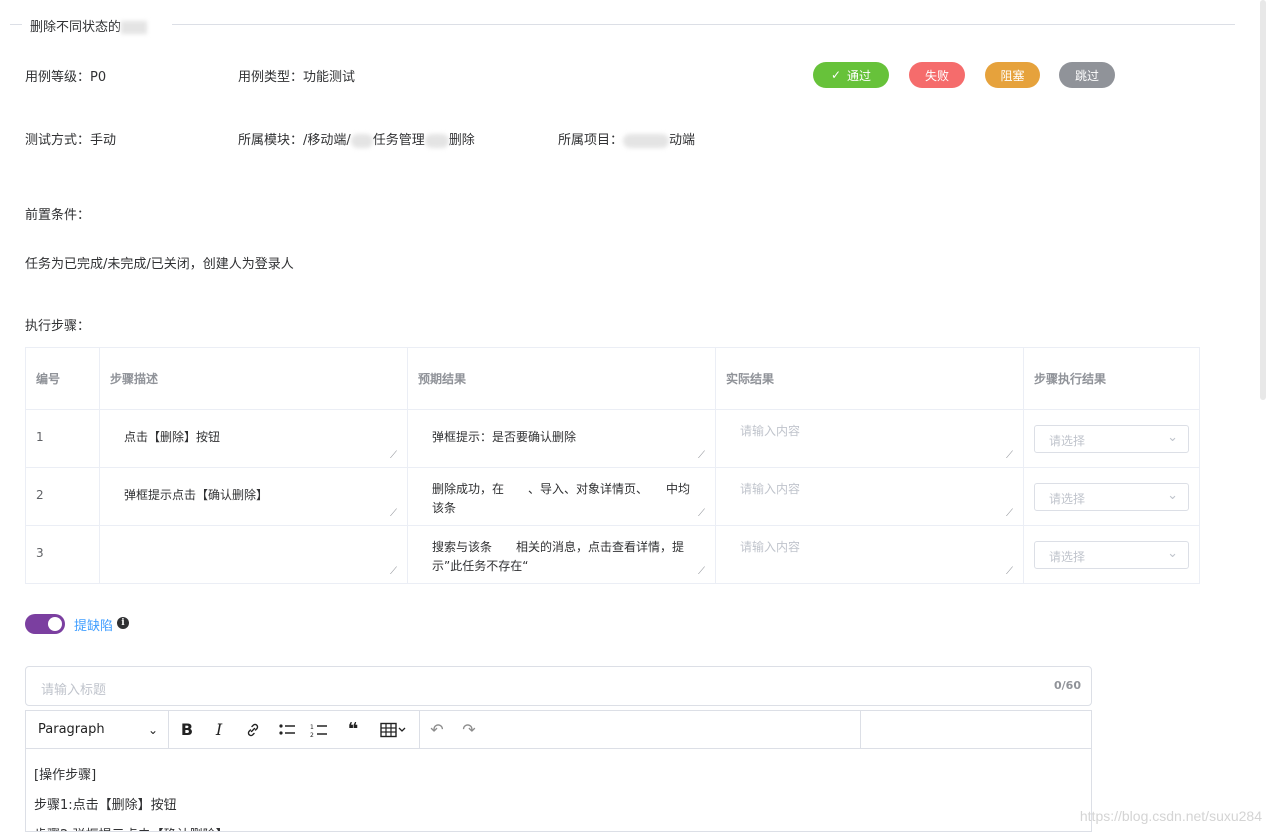 The height and width of the screenshot is (832, 1270). What do you see at coordinates (297, 77) in the screenshot?
I see `case-type: 用例类型：功能测试` at bounding box center [297, 77].